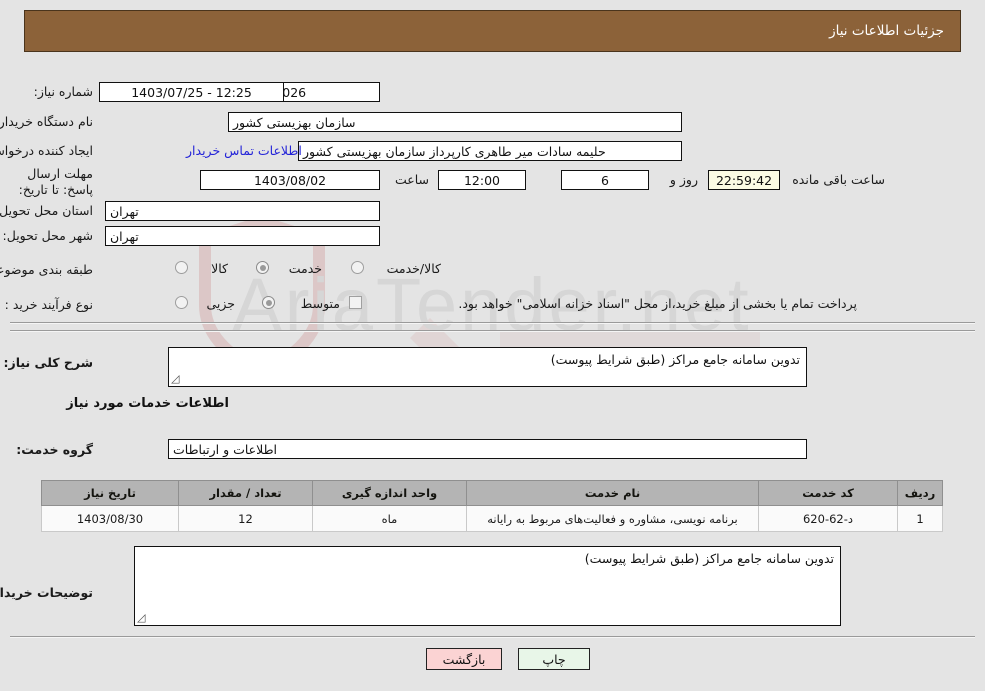 The height and width of the screenshot is (691, 985). What do you see at coordinates (492, 637) in the screenshot?
I see `divider-footer` at bounding box center [492, 637].